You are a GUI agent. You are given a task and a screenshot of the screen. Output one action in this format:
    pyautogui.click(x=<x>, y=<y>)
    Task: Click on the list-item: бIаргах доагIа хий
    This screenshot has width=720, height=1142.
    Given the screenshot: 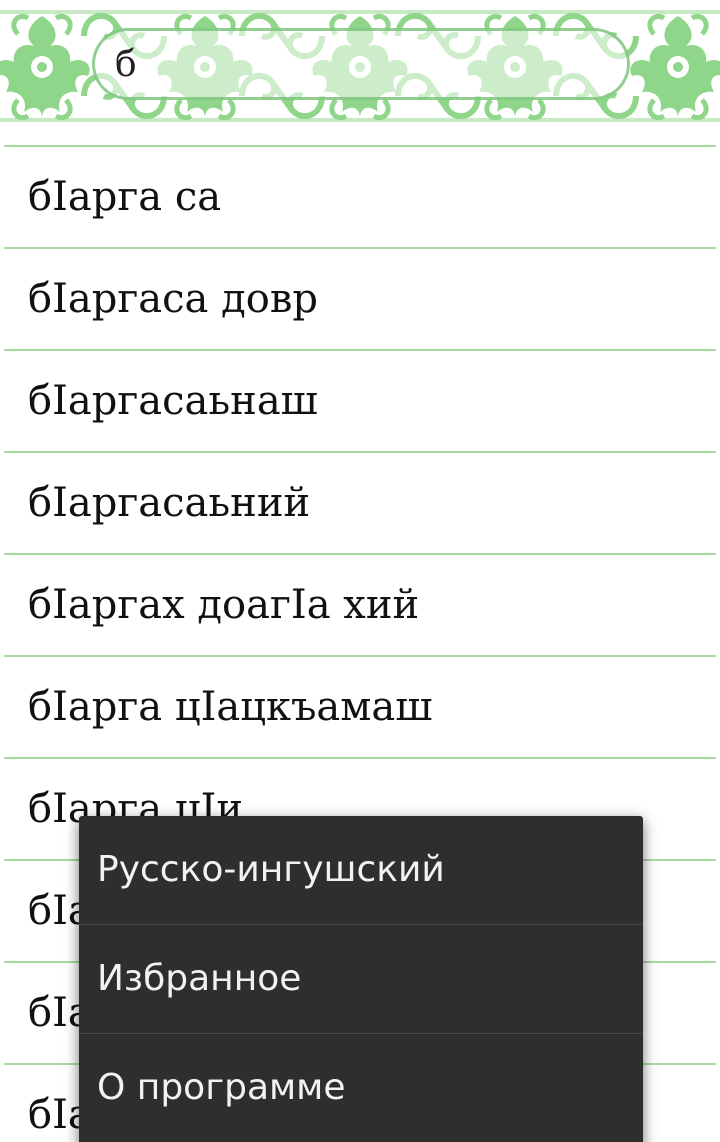 What is the action you would take?
    pyautogui.click(x=360, y=605)
    